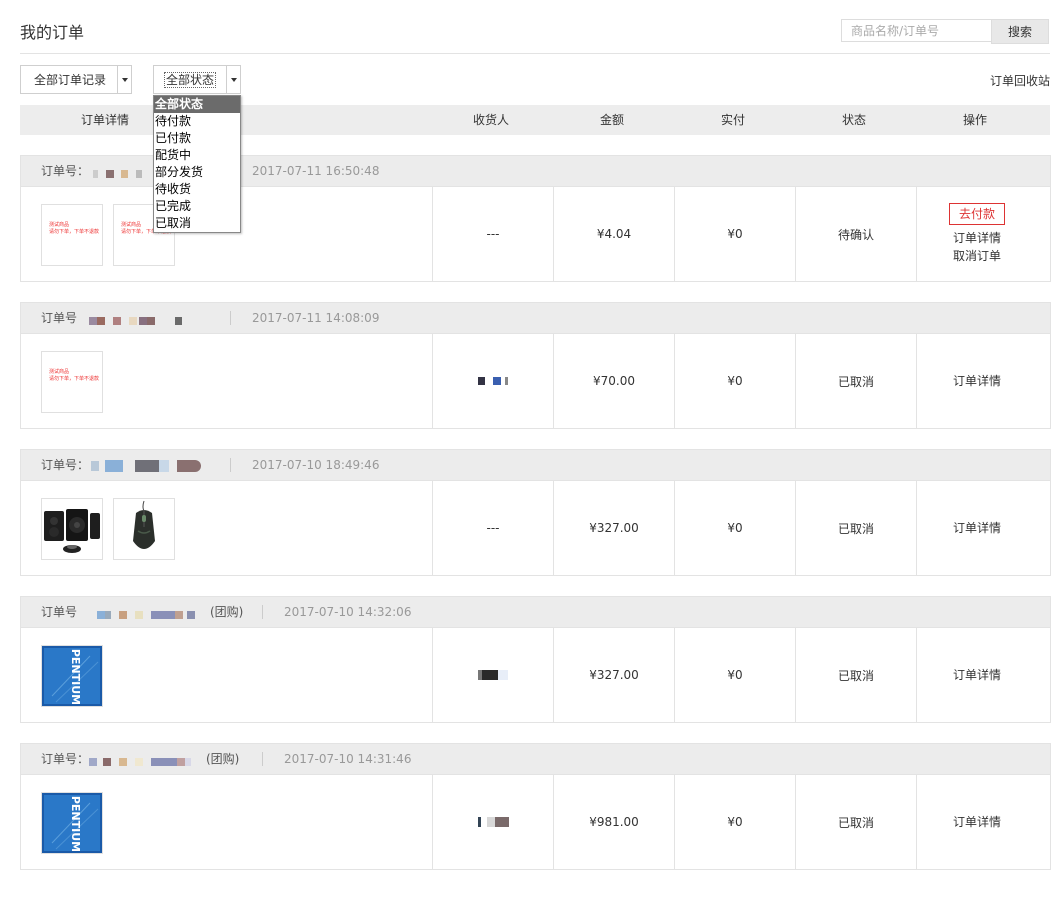  I want to click on column-header-paid: 实付, so click(732, 120).